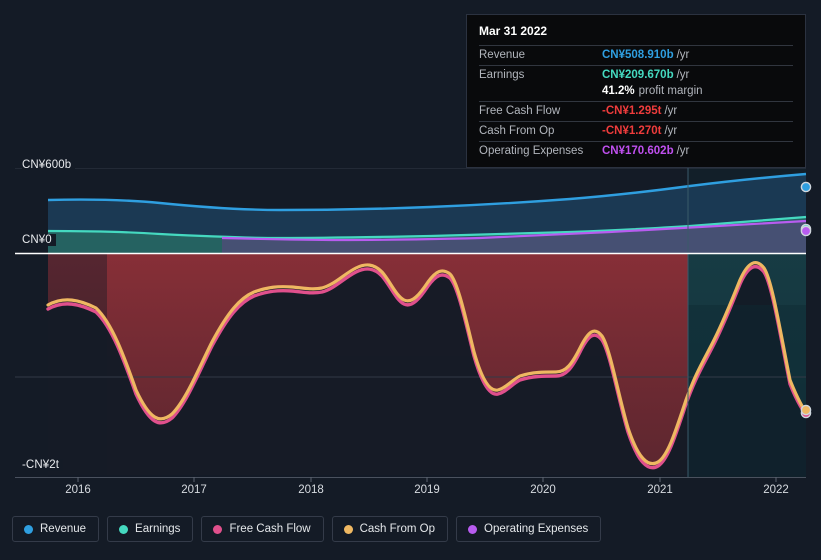  Describe the element at coordinates (747, 391) in the screenshot. I see `forecast-under-tint` at that location.